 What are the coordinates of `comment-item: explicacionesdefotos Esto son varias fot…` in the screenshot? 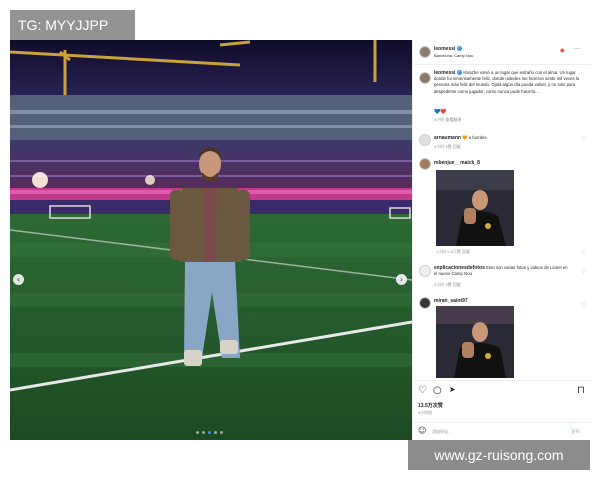 It's located at (501, 271).